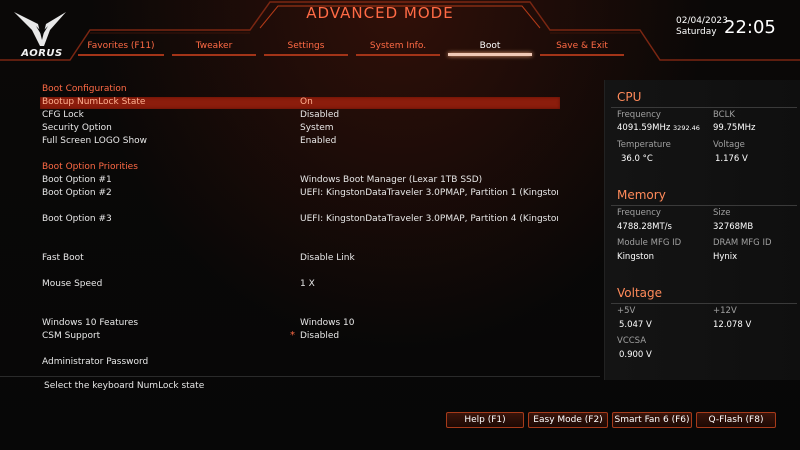 This screenshot has height=450, width=800. I want to click on tab-system-info: System Info., so click(398, 47).